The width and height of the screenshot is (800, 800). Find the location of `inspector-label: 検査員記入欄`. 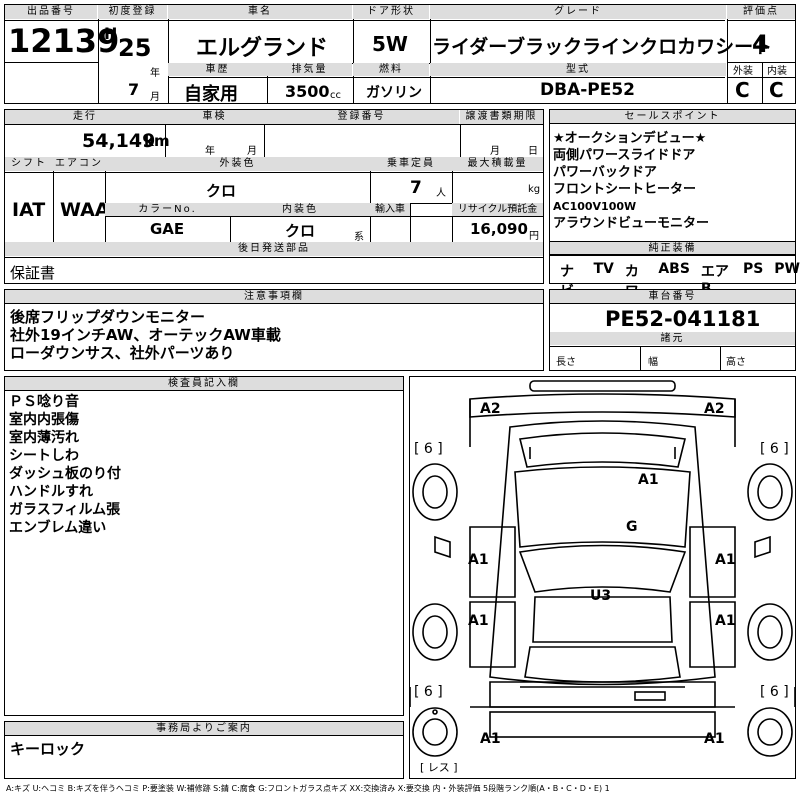

inspector-label: 検査員記入欄 is located at coordinates (204, 384).